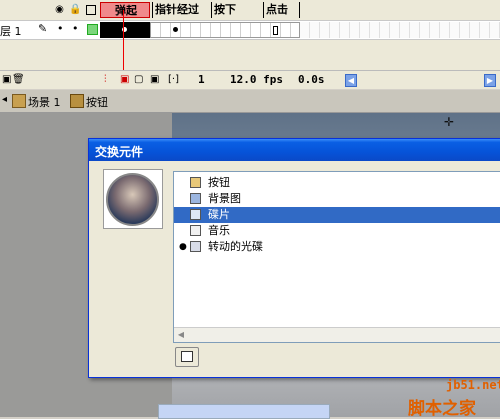 Image resolution: width=500 pixels, height=419 pixels. What do you see at coordinates (181, 10) in the screenshot?
I see `frame-label-over: 指针经过` at bounding box center [181, 10].